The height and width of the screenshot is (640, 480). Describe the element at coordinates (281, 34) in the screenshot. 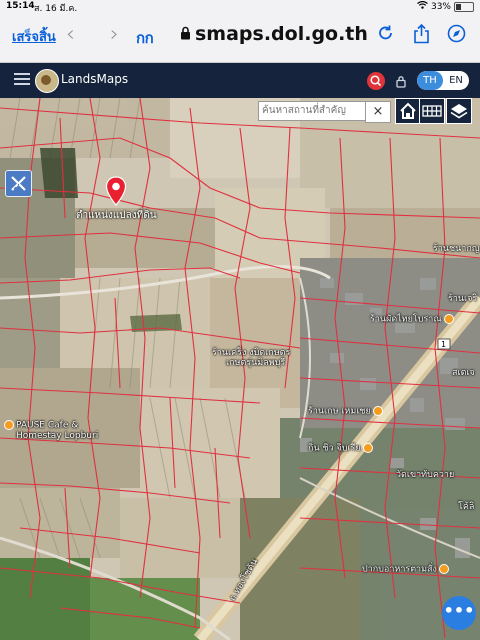

I see `url-text: smaps.dol.go.th` at that location.